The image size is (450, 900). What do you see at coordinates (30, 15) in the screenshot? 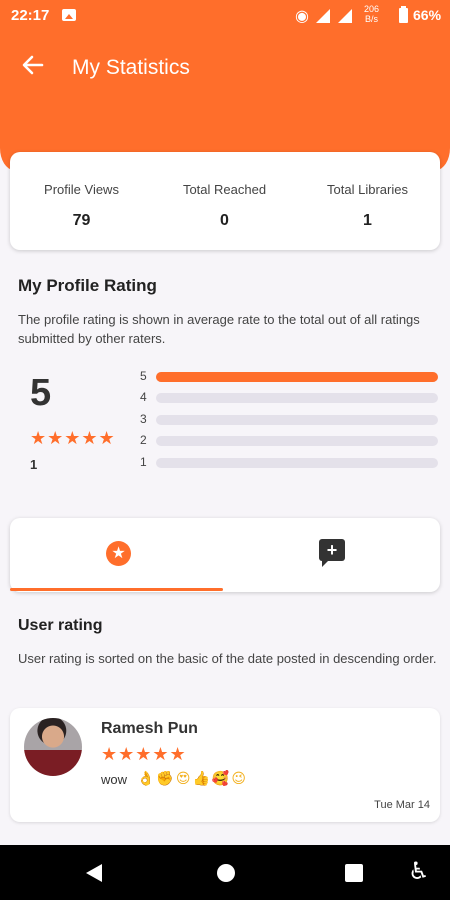
I see `status-time: 22:17` at bounding box center [30, 15].